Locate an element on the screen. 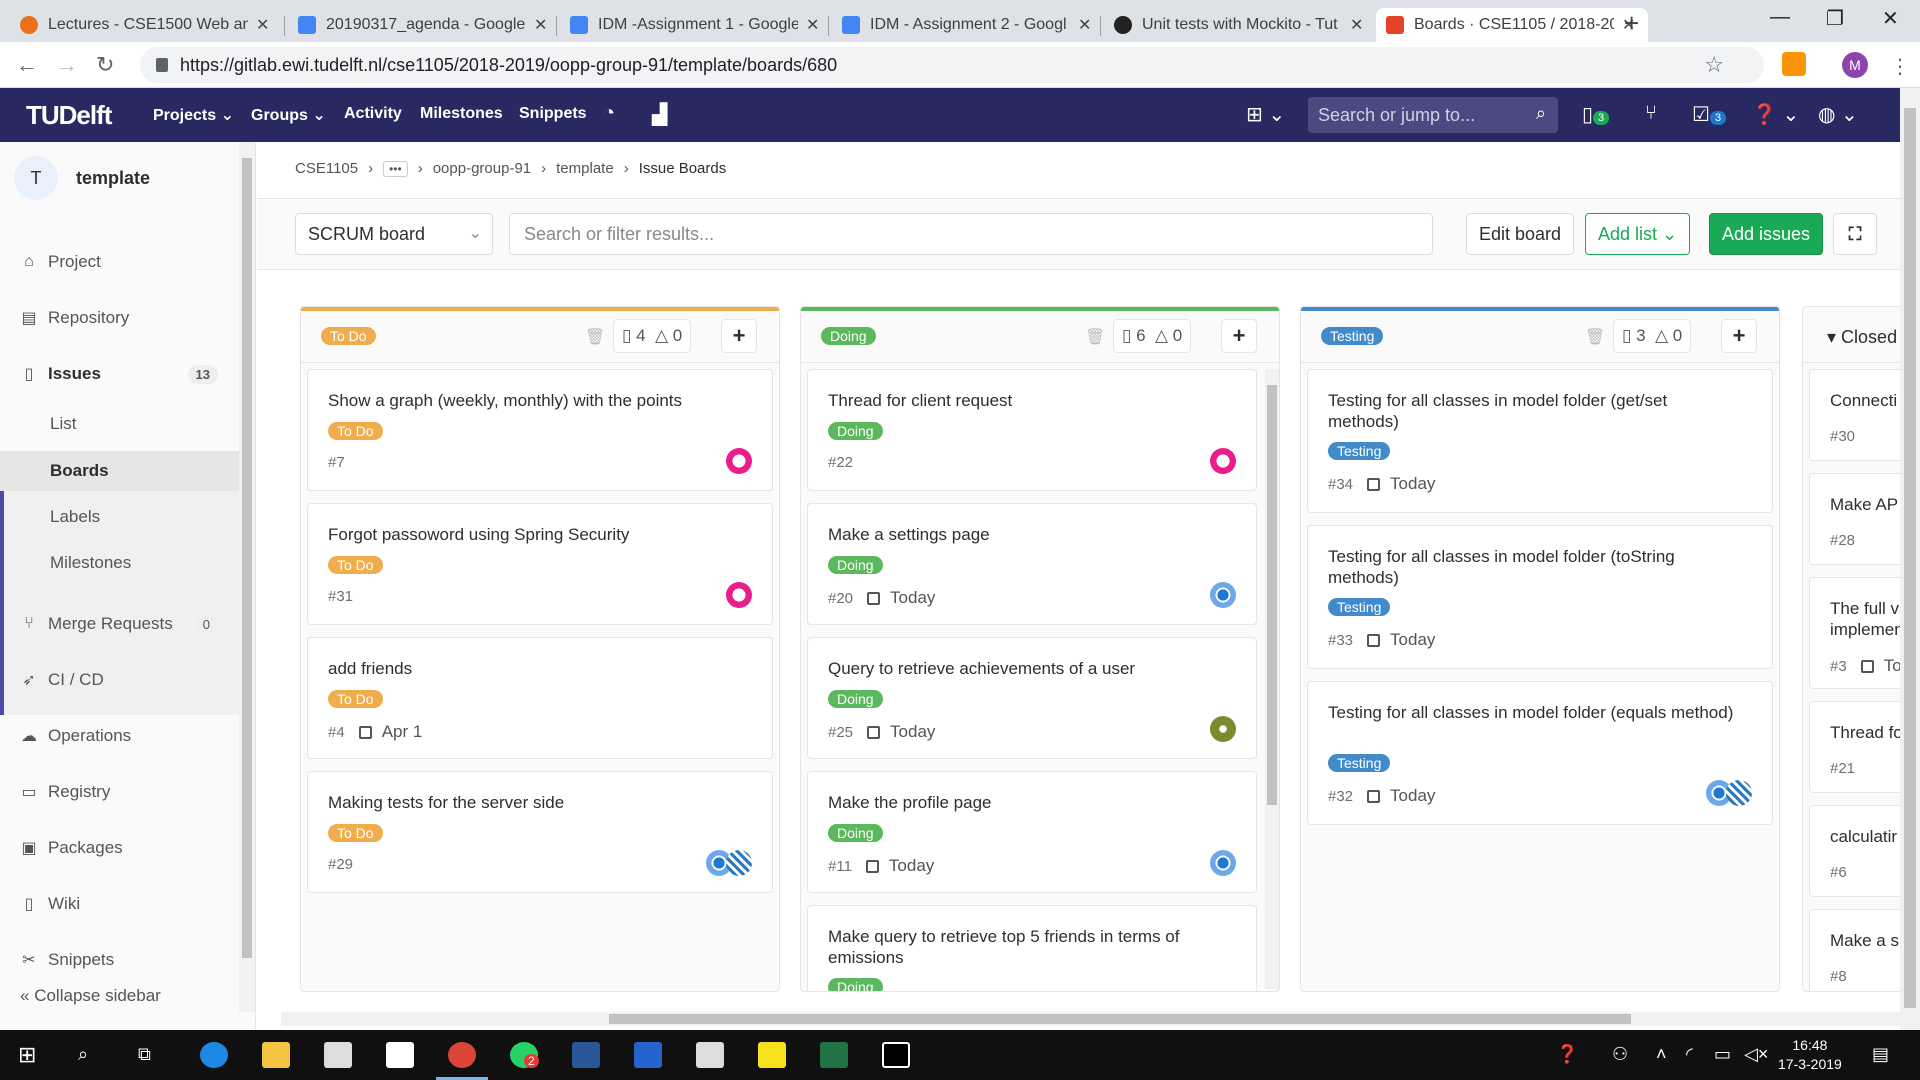 The width and height of the screenshot is (1920, 1080). intellij-icon is located at coordinates (896, 1055).